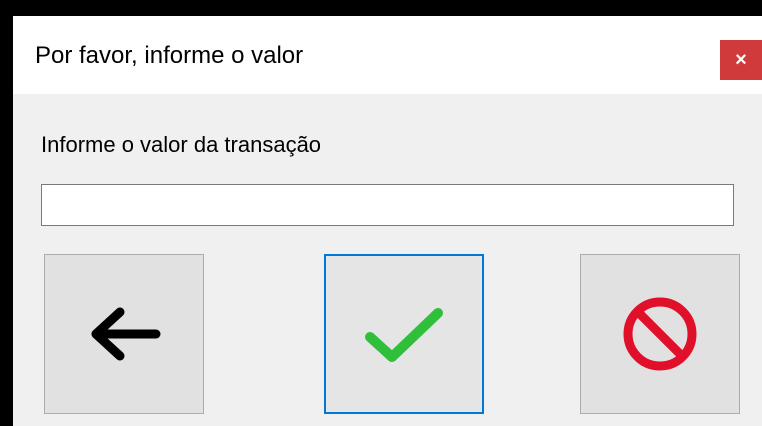 This screenshot has width=762, height=426. I want to click on close-icon: ×, so click(741, 60).